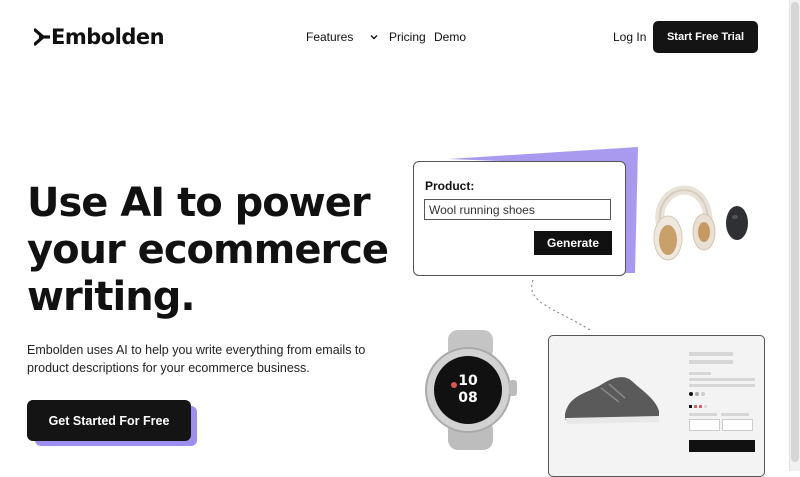  I want to click on nav-features-label: Features, so click(330, 37).